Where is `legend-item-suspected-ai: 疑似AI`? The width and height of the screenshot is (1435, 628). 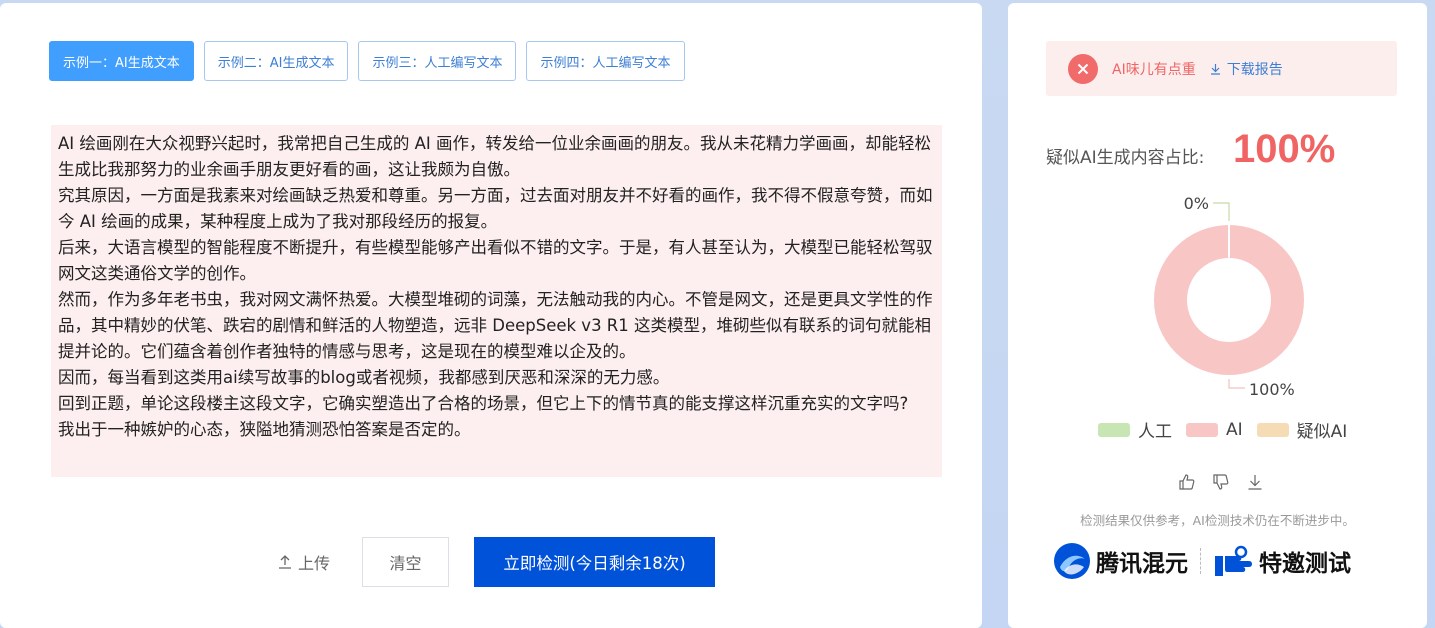
legend-item-suspected-ai: 疑似AI is located at coordinates (1302, 429).